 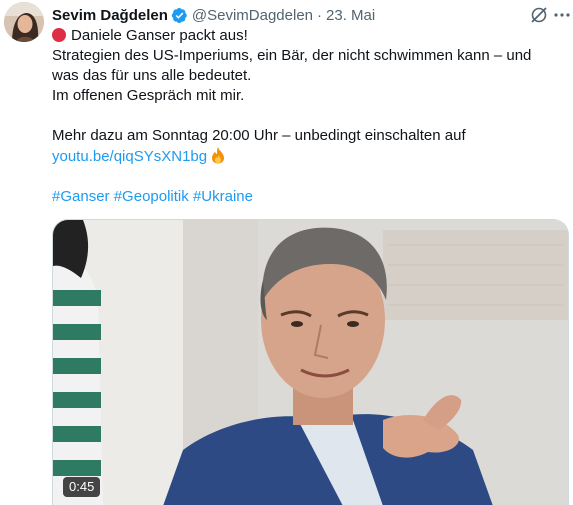 What do you see at coordinates (179, 15) in the screenshot?
I see `verified-badge-icon` at bounding box center [179, 15].